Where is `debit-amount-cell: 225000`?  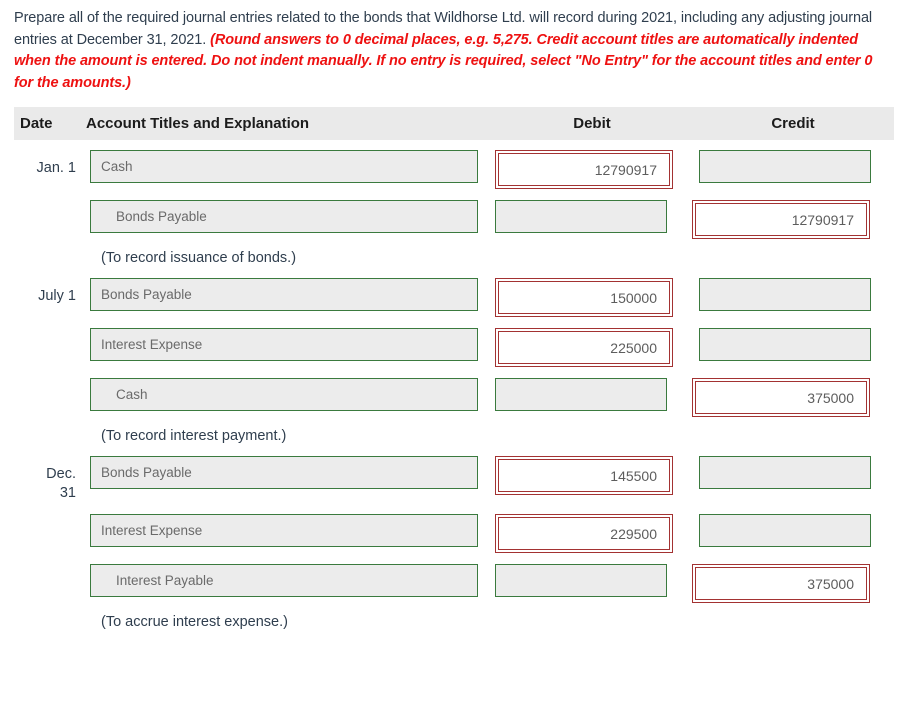
debit-amount-cell: 225000 is located at coordinates (592, 347).